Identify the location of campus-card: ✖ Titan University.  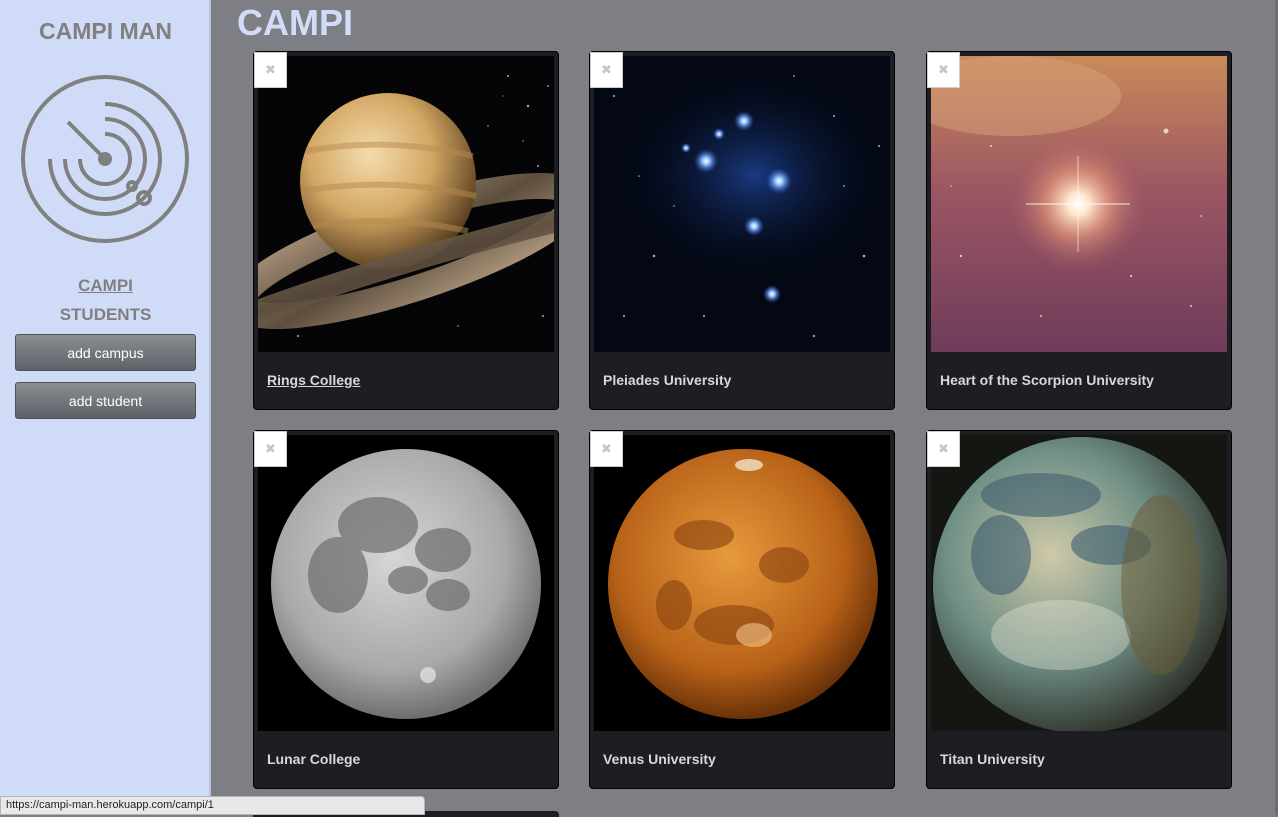
(1079, 609).